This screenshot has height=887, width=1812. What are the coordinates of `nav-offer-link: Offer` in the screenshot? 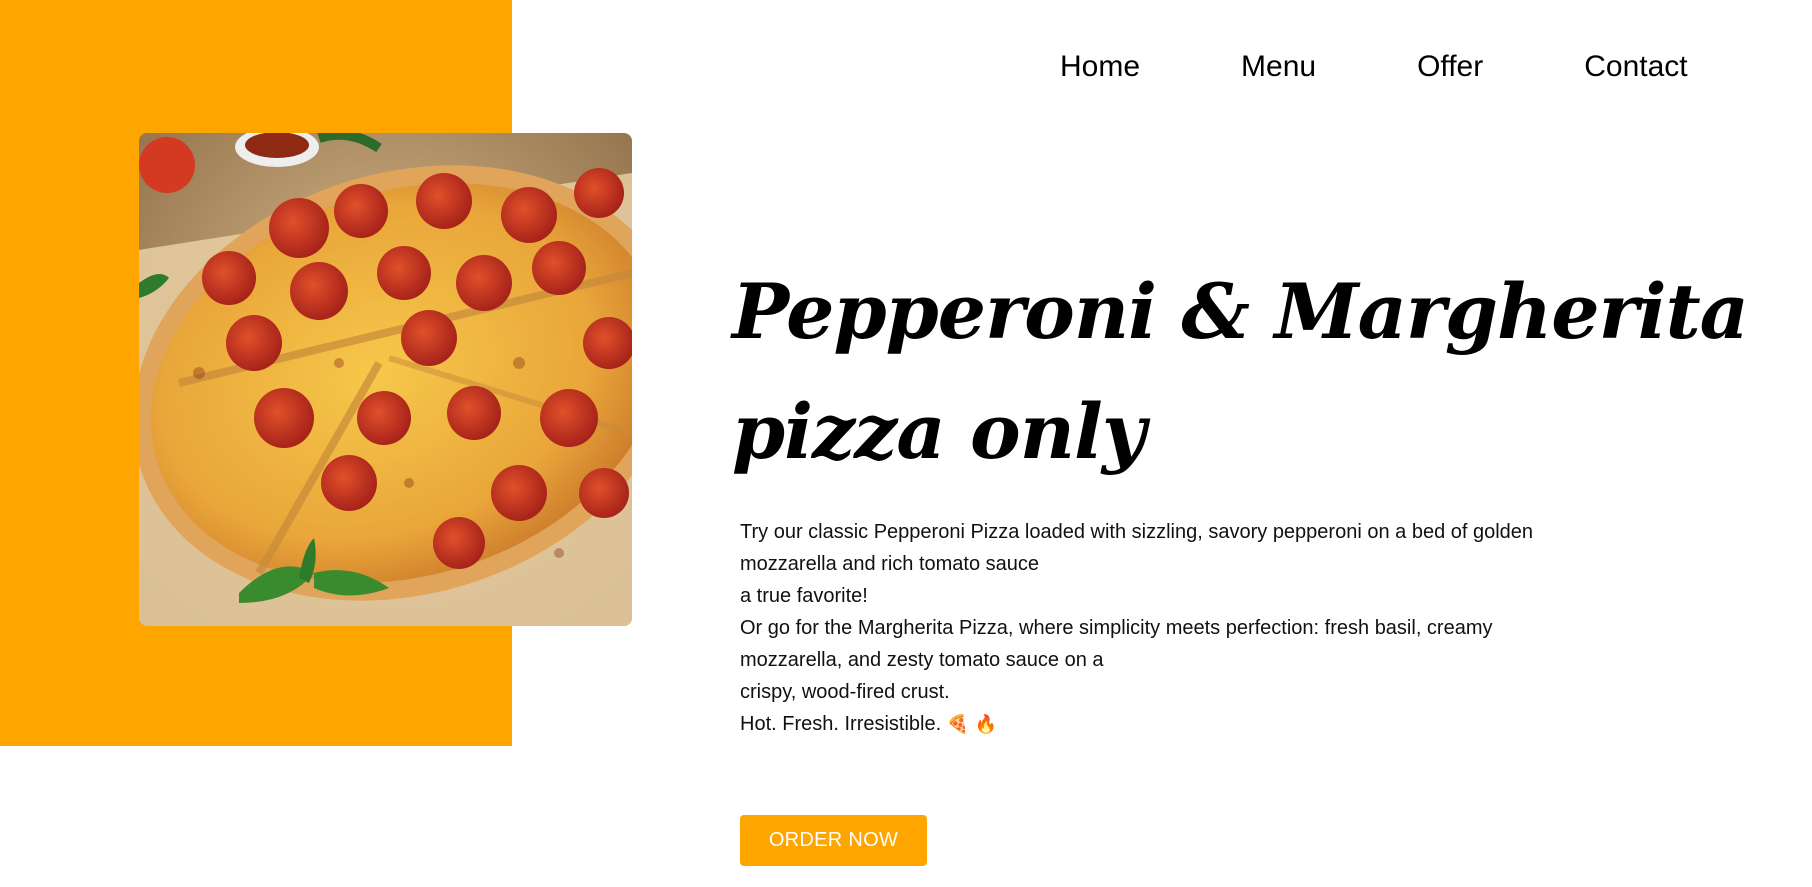 It's located at (1450, 67).